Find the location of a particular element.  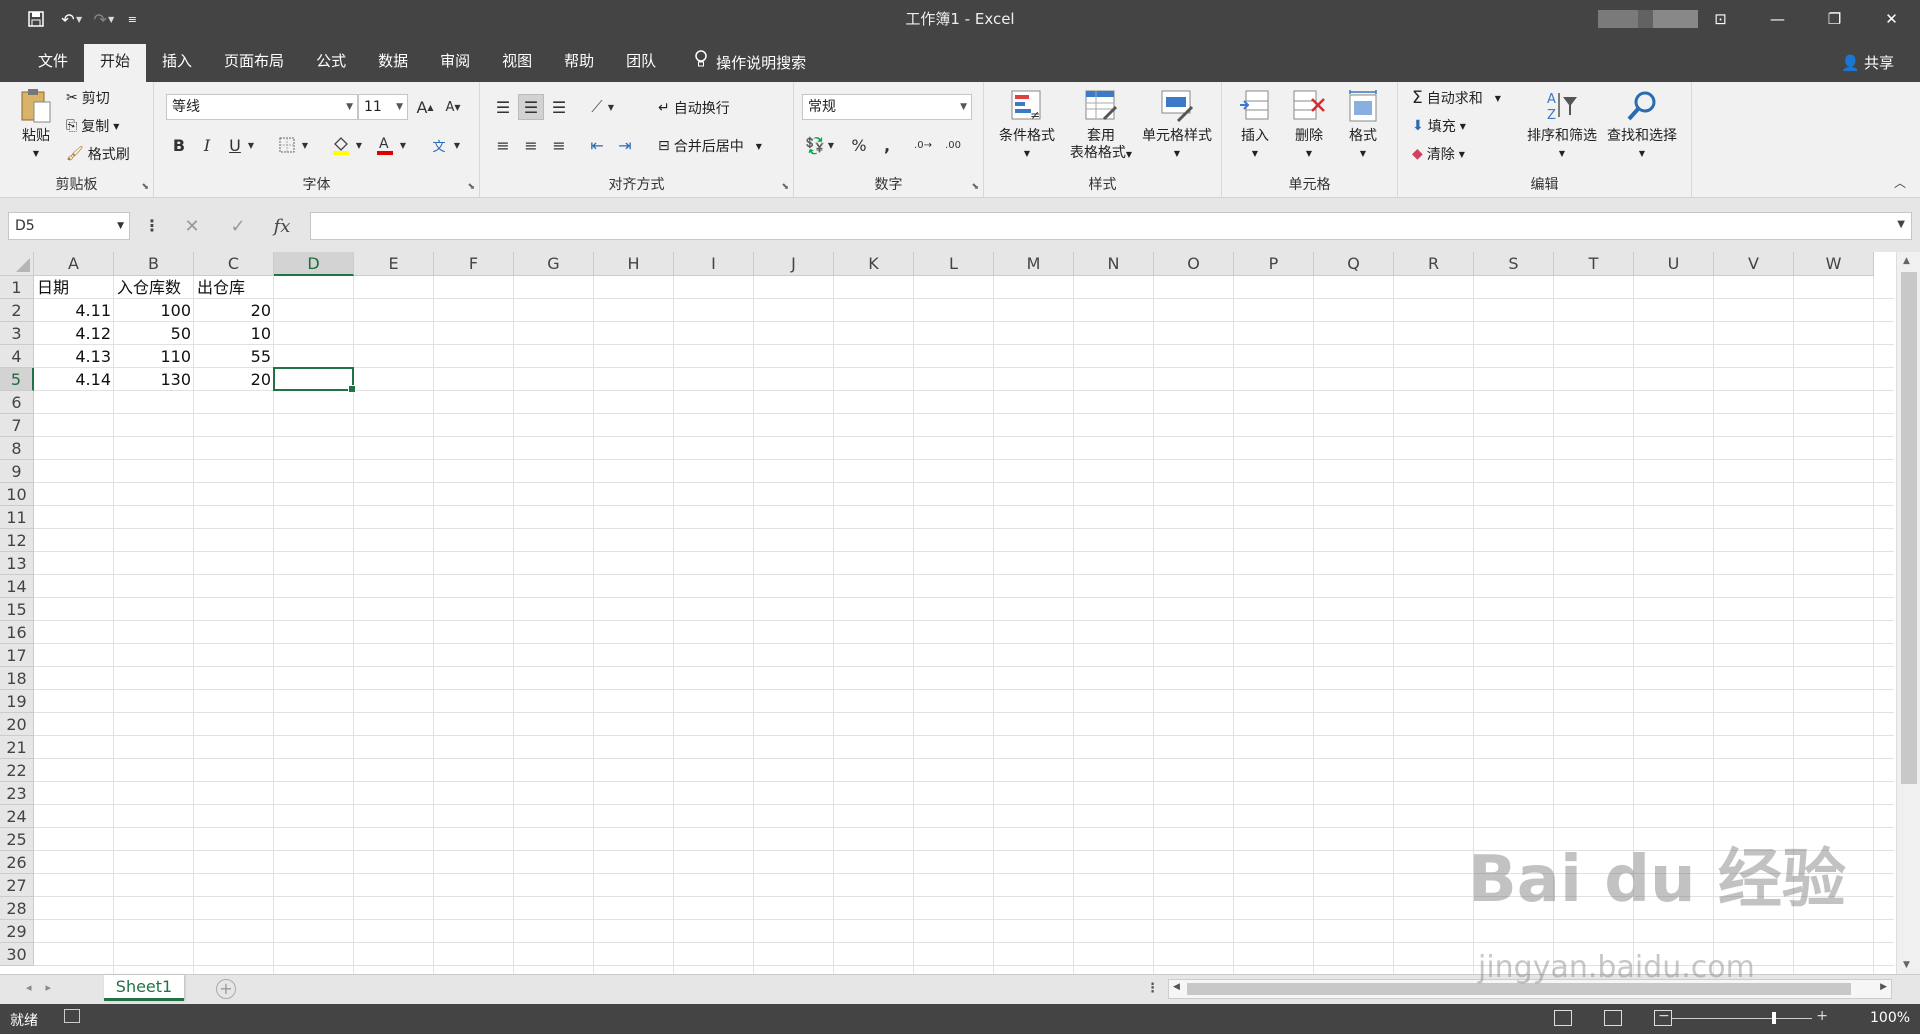

font-color-dropdown-icon: ▼ is located at coordinates (403, 145).